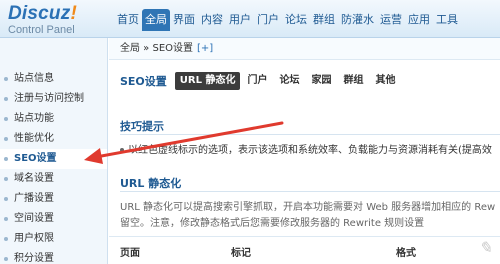  Describe the element at coordinates (419, 20) in the screenshot. I see `nav-apps: 应用` at that location.